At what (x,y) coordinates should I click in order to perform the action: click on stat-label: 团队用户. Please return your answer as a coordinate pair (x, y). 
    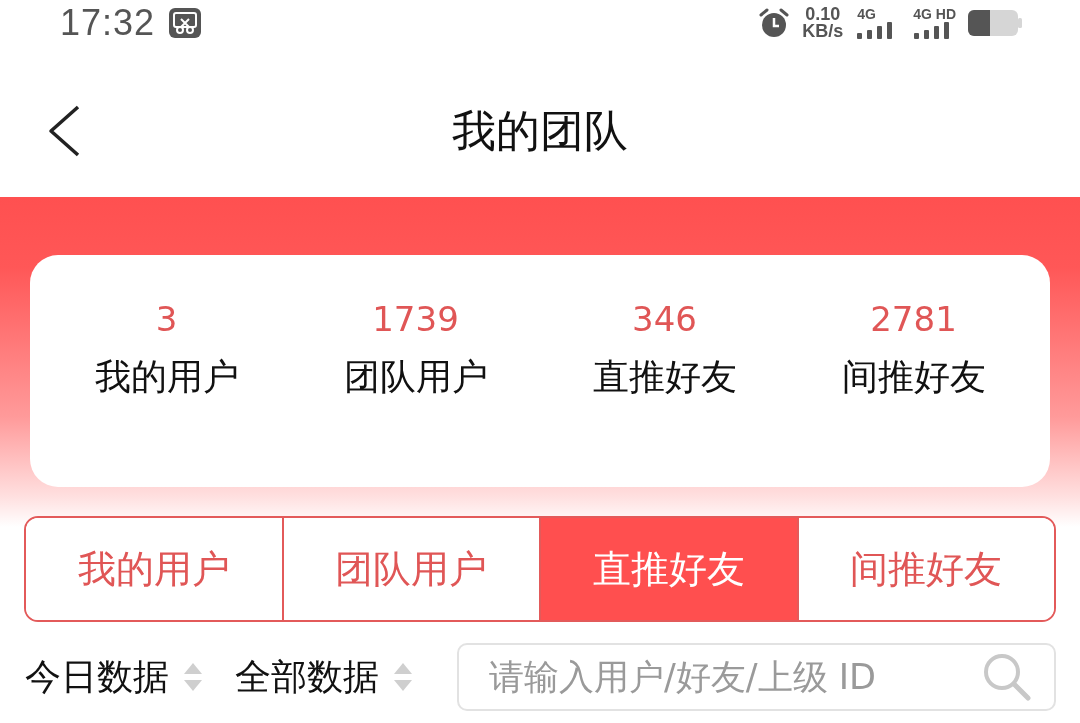
    Looking at the image, I should click on (415, 377).